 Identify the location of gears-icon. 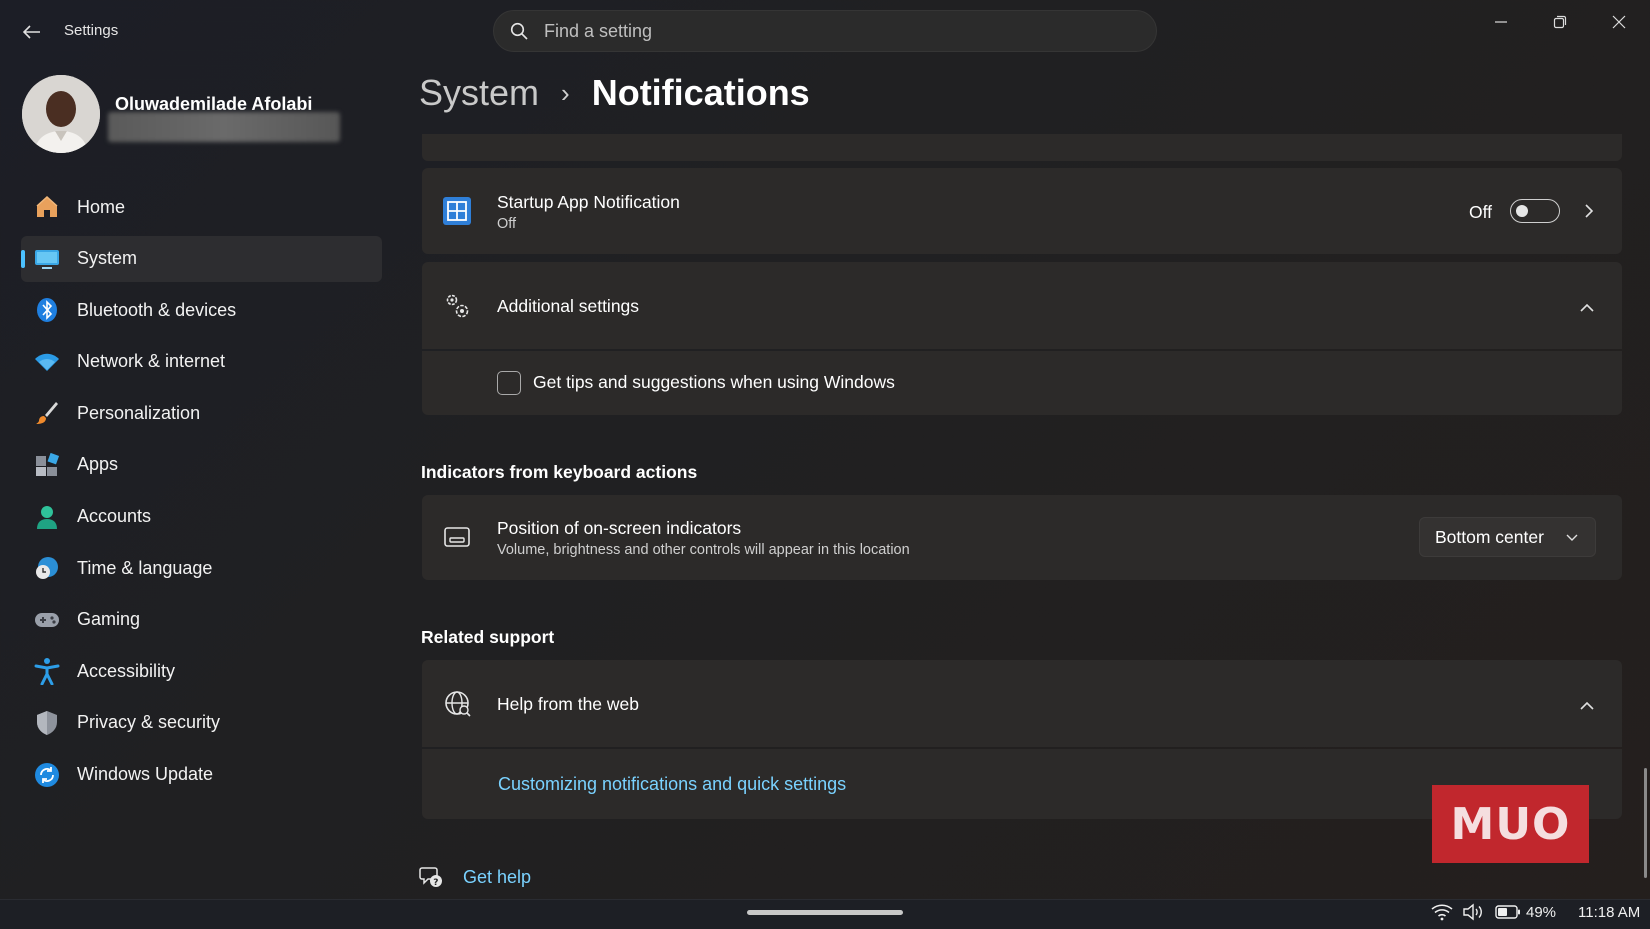
(458, 308).